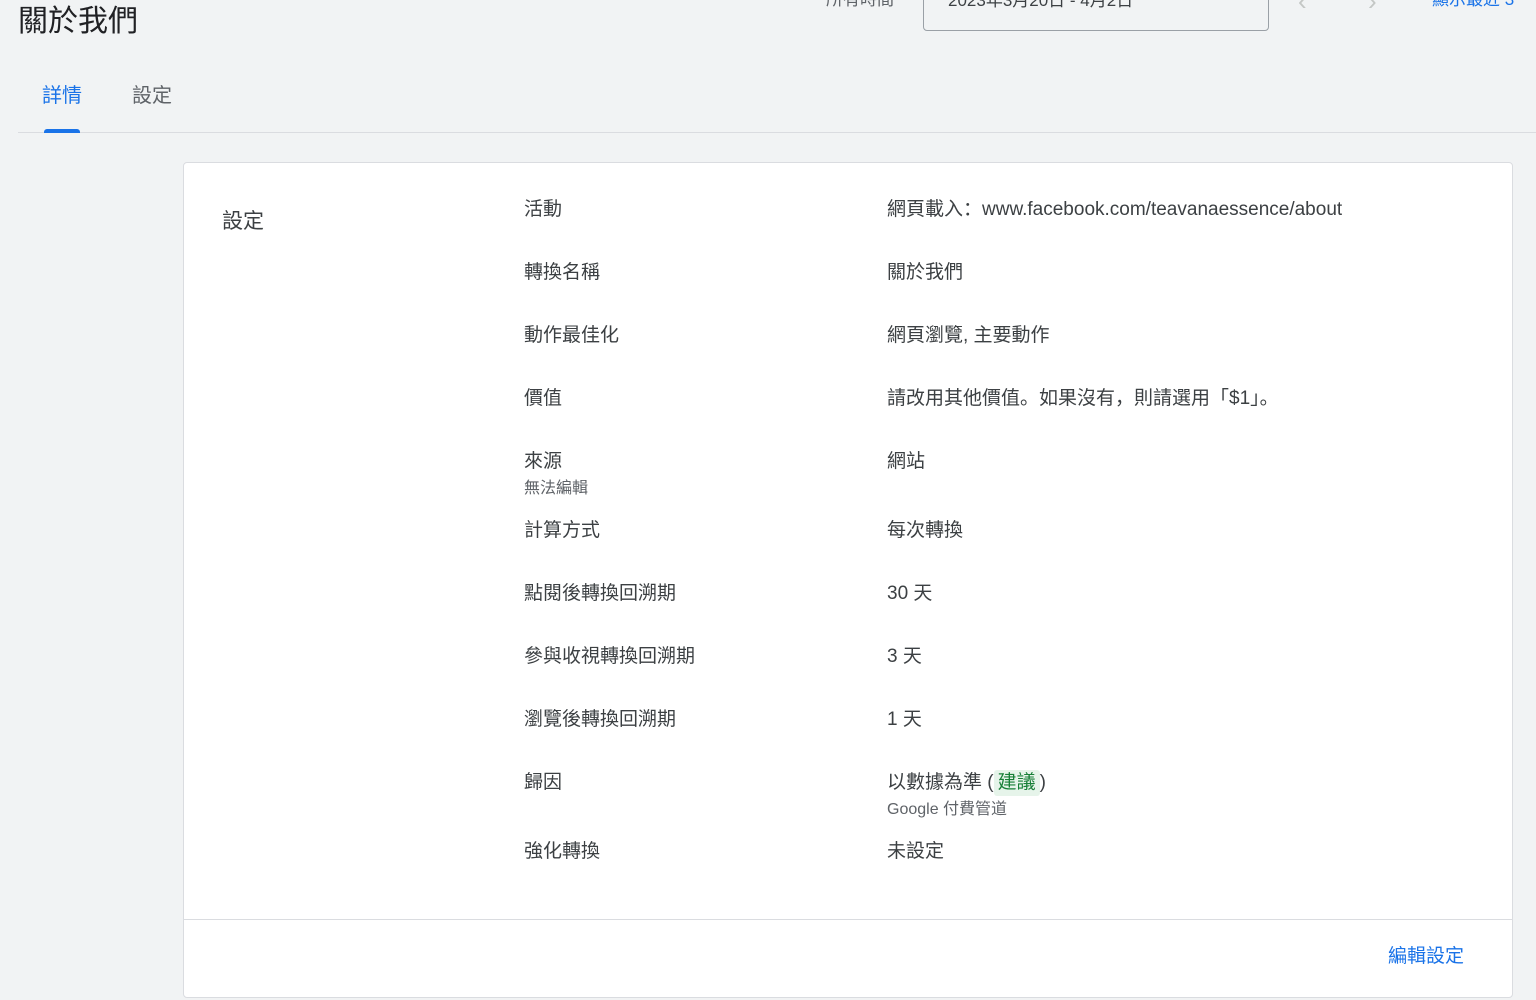  What do you see at coordinates (1302, 8) in the screenshot?
I see `chevron-left-icon: ‹` at bounding box center [1302, 8].